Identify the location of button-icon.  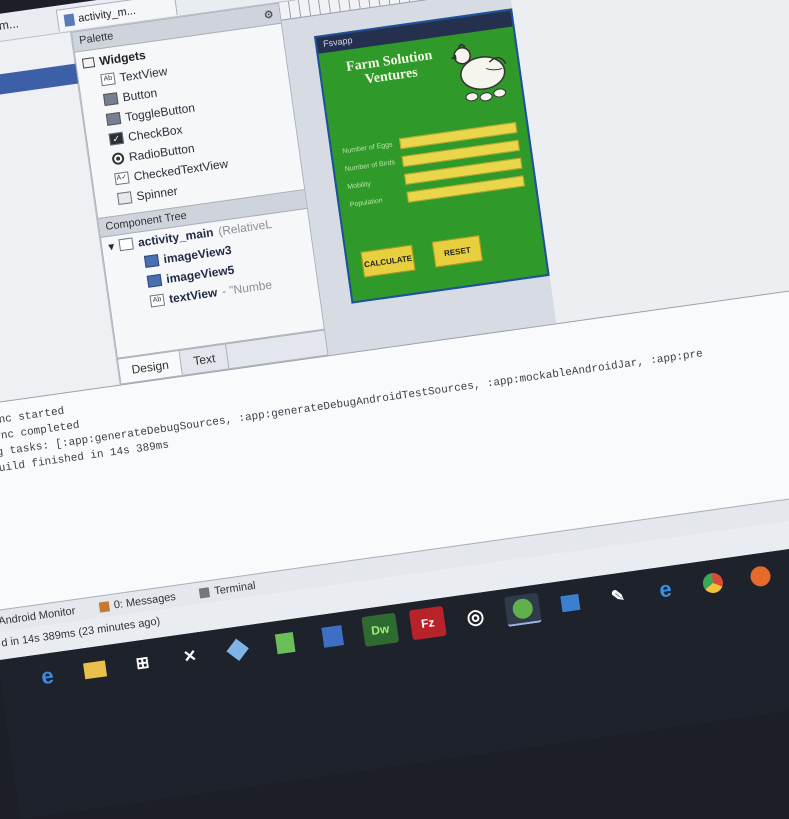
(111, 99).